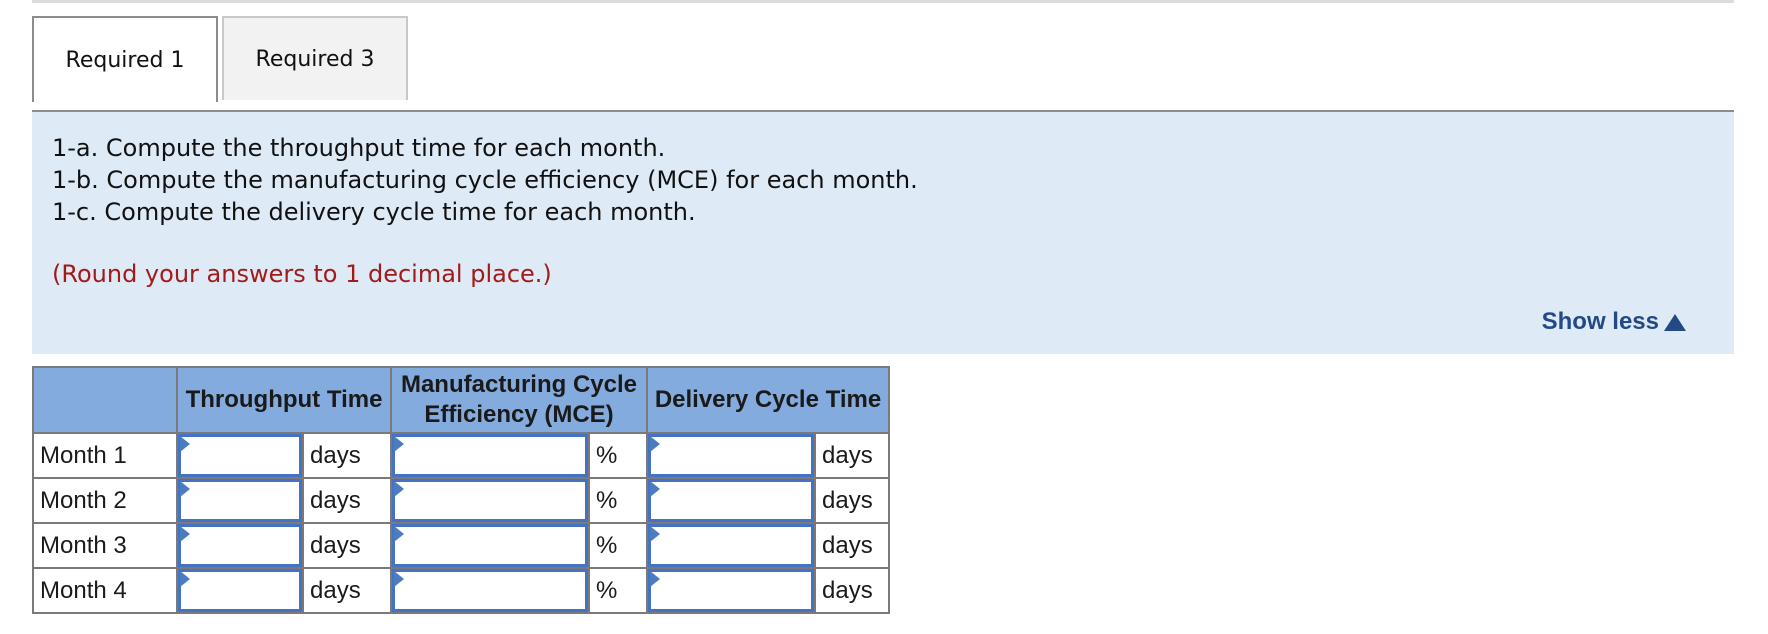 The image size is (1768, 634). I want to click on table-row: Month 3 days % days, so click(461, 545).